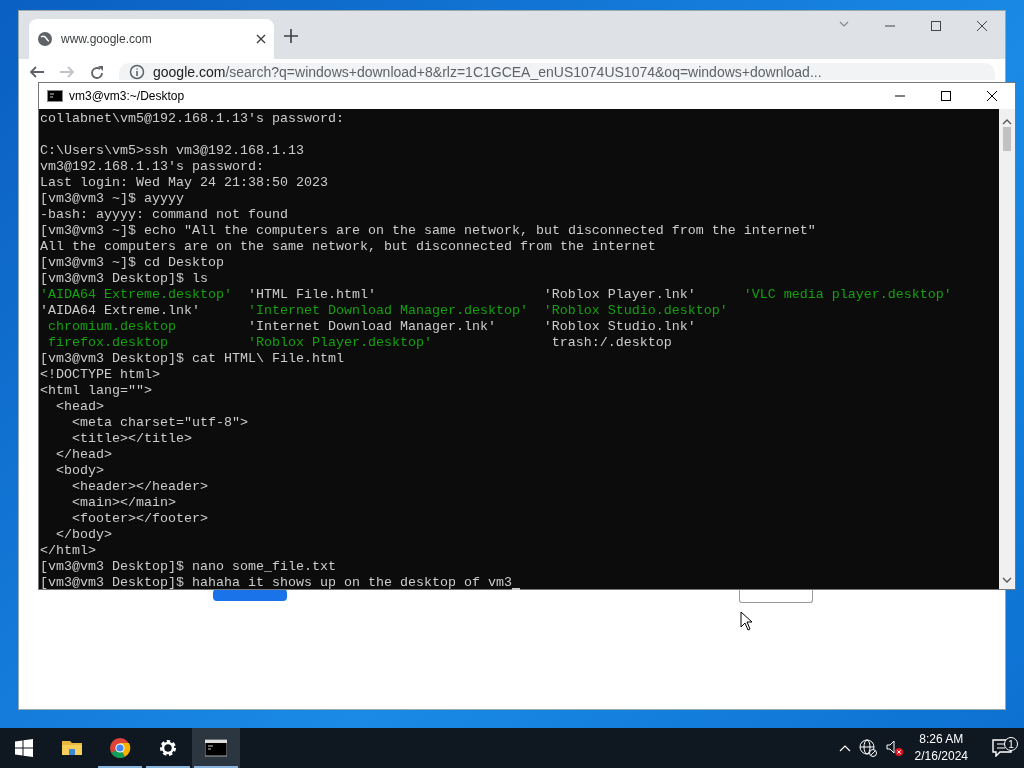  I want to click on chrome-icon, so click(120, 748).